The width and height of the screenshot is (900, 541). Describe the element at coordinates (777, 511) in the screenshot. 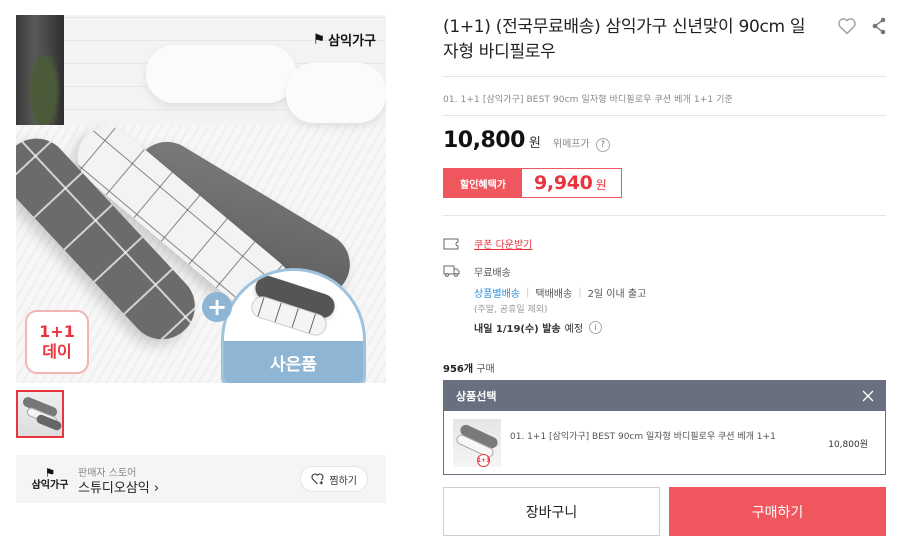

I see `buy-now-button: 구매하기` at that location.